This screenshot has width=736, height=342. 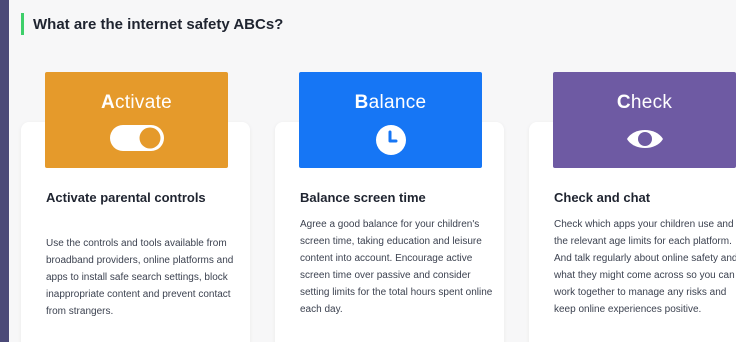 What do you see at coordinates (136, 120) in the screenshot?
I see `tile-activate: Activate` at bounding box center [136, 120].